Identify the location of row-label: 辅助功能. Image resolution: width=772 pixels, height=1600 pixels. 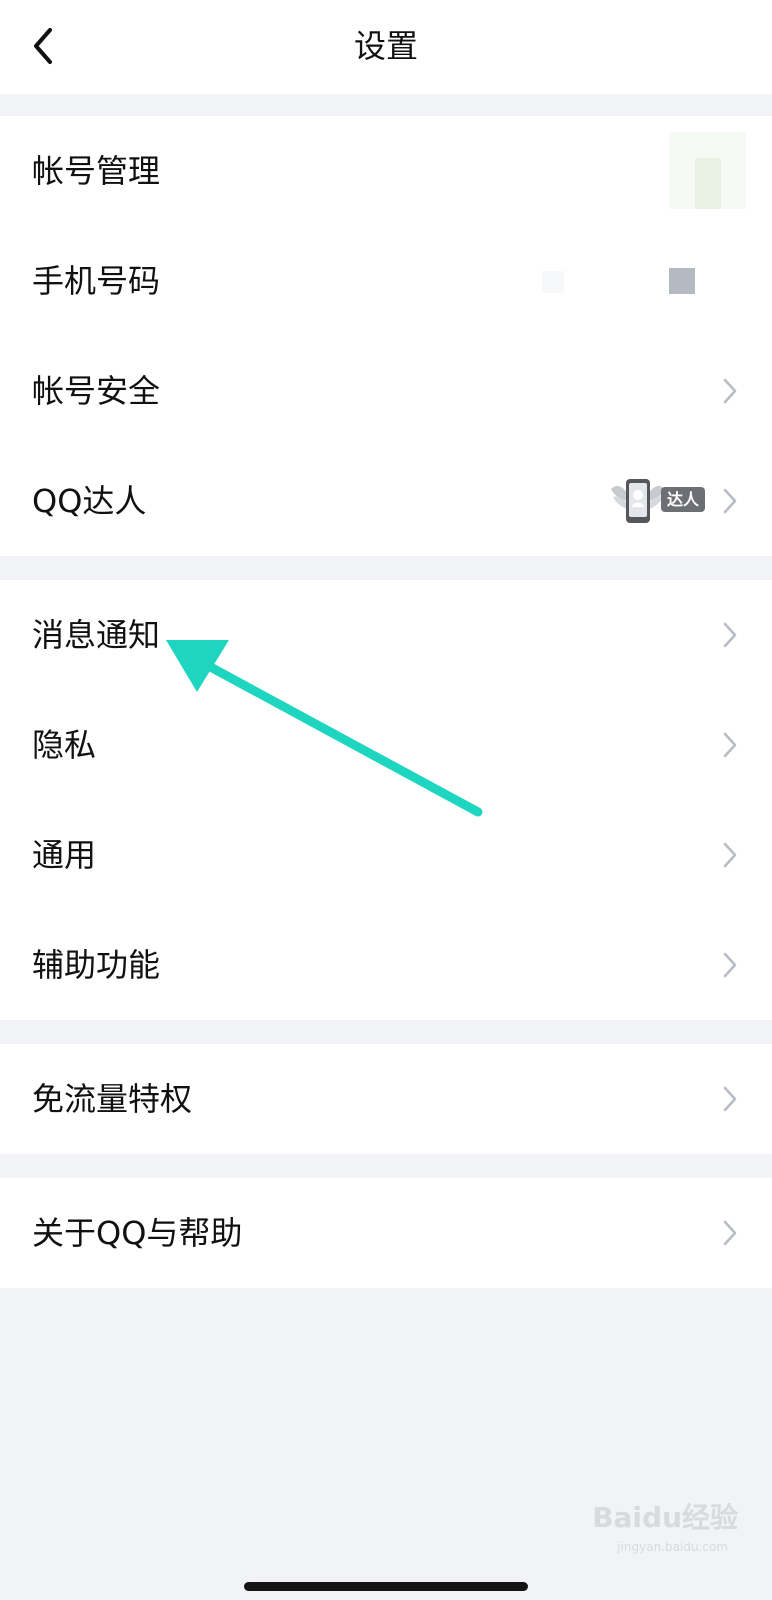
(96, 965).